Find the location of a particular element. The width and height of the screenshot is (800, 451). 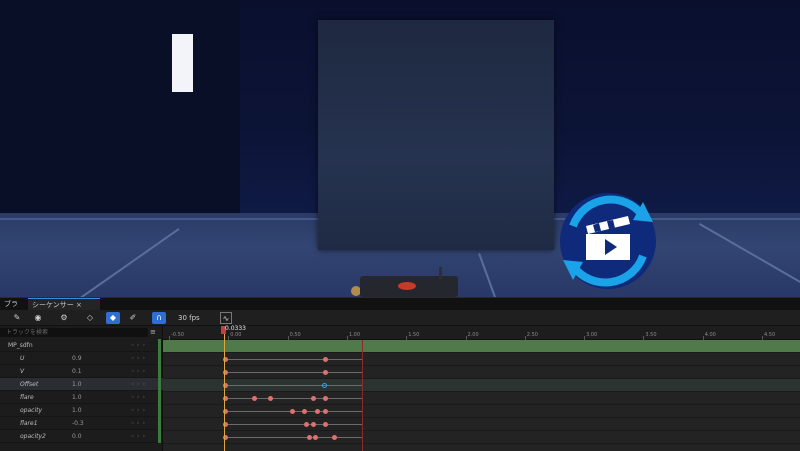

track-name: opacity is located at coordinates (31, 410).